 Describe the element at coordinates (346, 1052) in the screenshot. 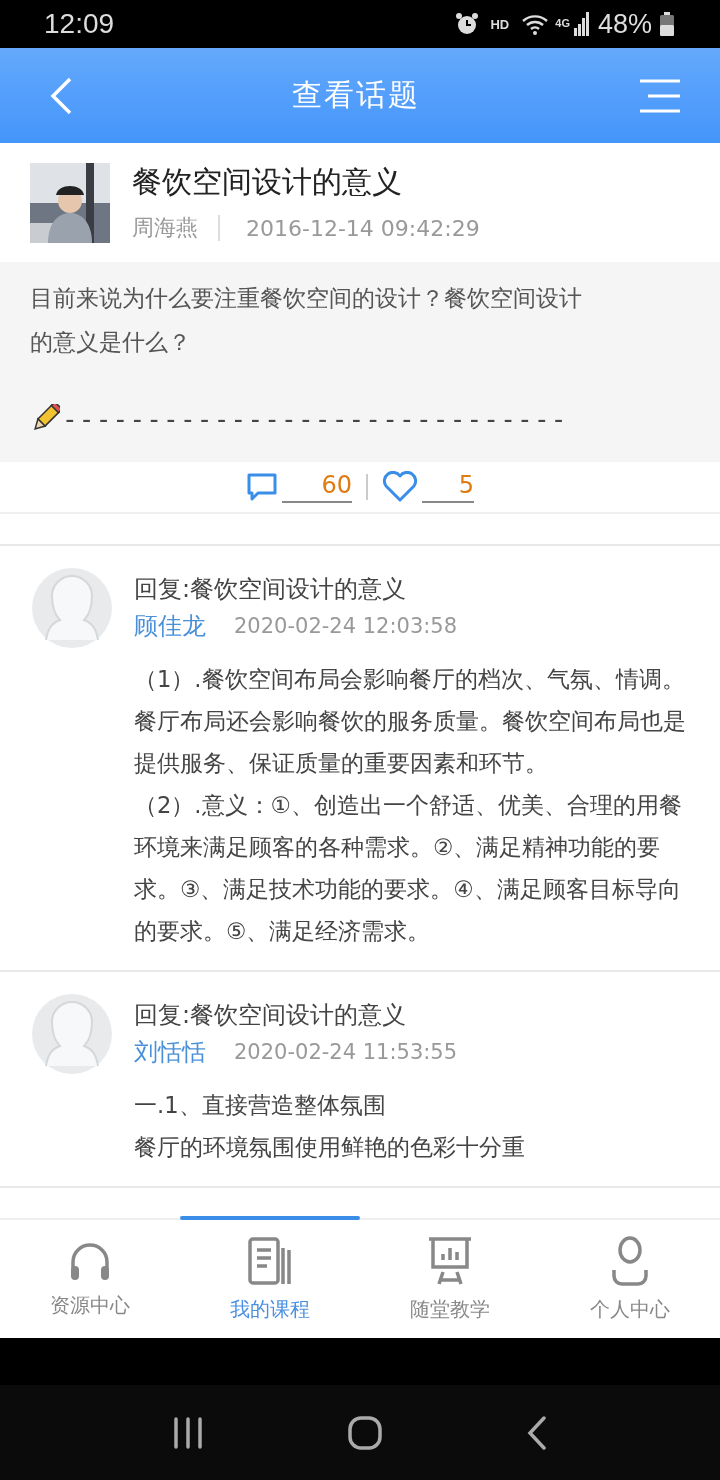

I see `reply-date: 2020-02-24 11:53:55` at that location.